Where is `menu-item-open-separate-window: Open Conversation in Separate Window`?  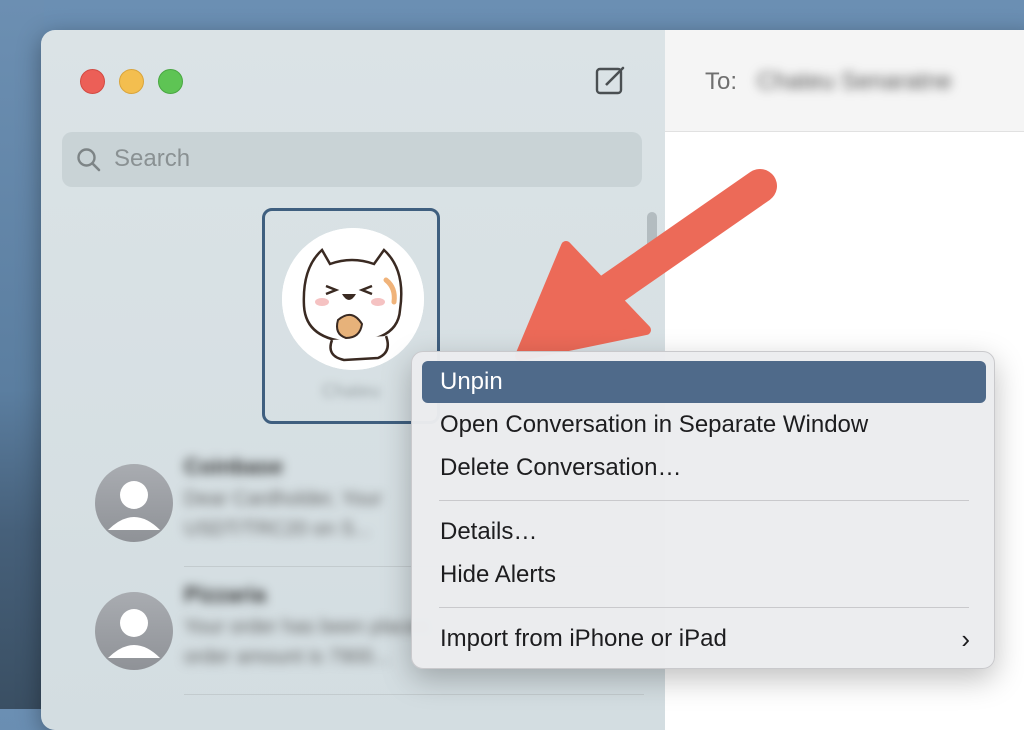 menu-item-open-separate-window: Open Conversation in Separate Window is located at coordinates (704, 425).